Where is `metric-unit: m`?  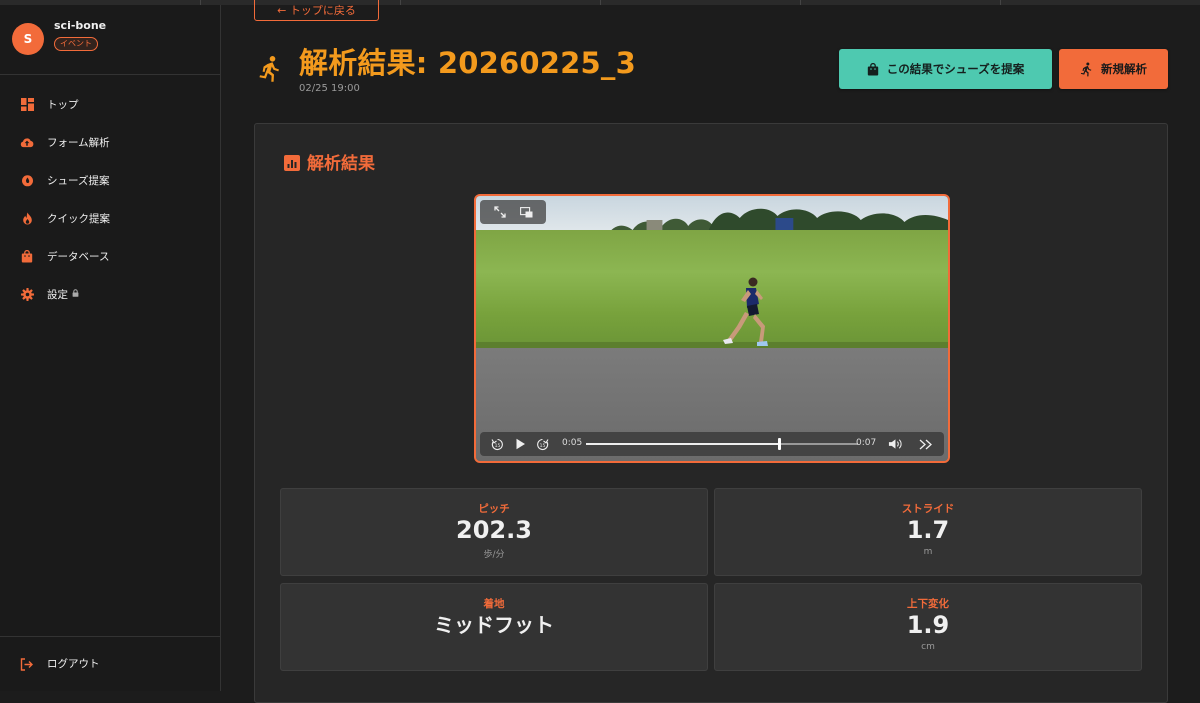
metric-unit: m is located at coordinates (928, 552).